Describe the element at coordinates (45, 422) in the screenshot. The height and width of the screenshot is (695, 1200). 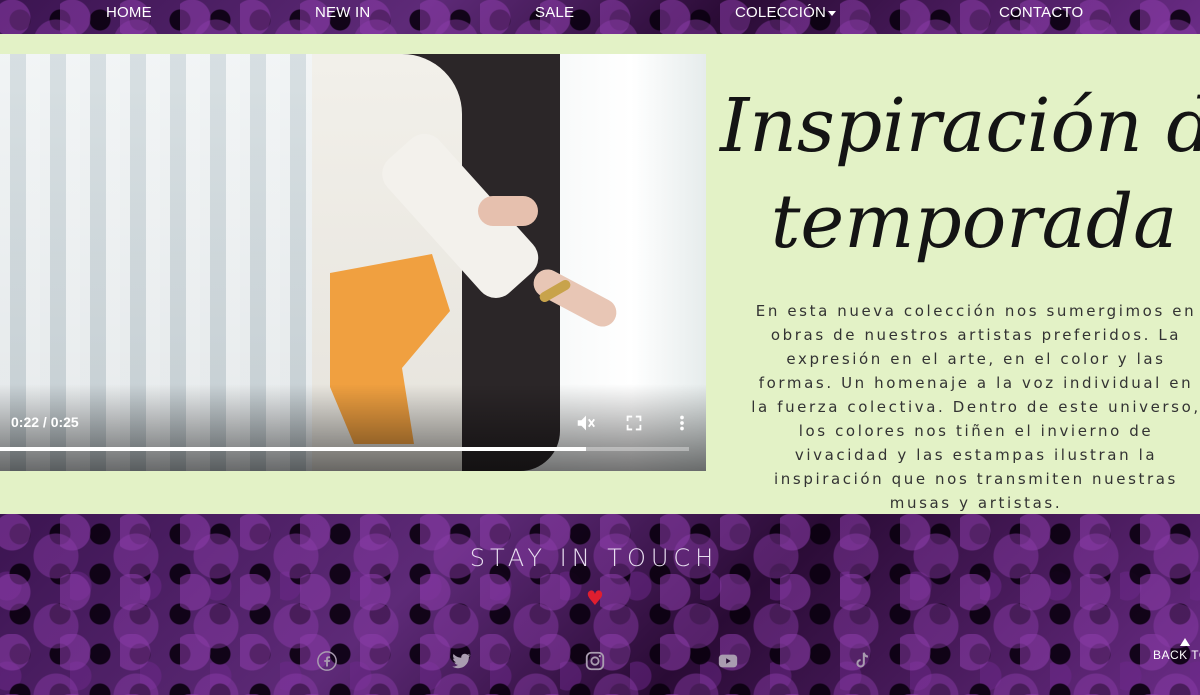
I see `video-time: 0:22 / 0:25` at that location.